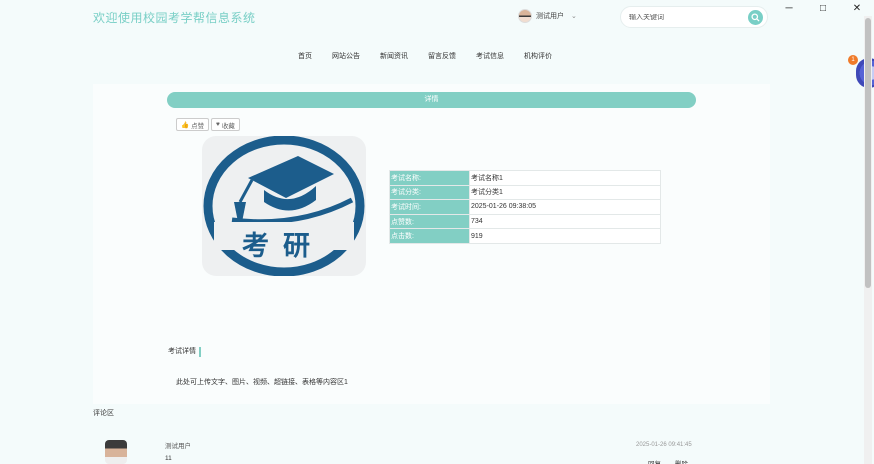 This screenshot has height=464, width=874. Describe the element at coordinates (284, 206) in the screenshot. I see `exam-image: 考研` at that location.